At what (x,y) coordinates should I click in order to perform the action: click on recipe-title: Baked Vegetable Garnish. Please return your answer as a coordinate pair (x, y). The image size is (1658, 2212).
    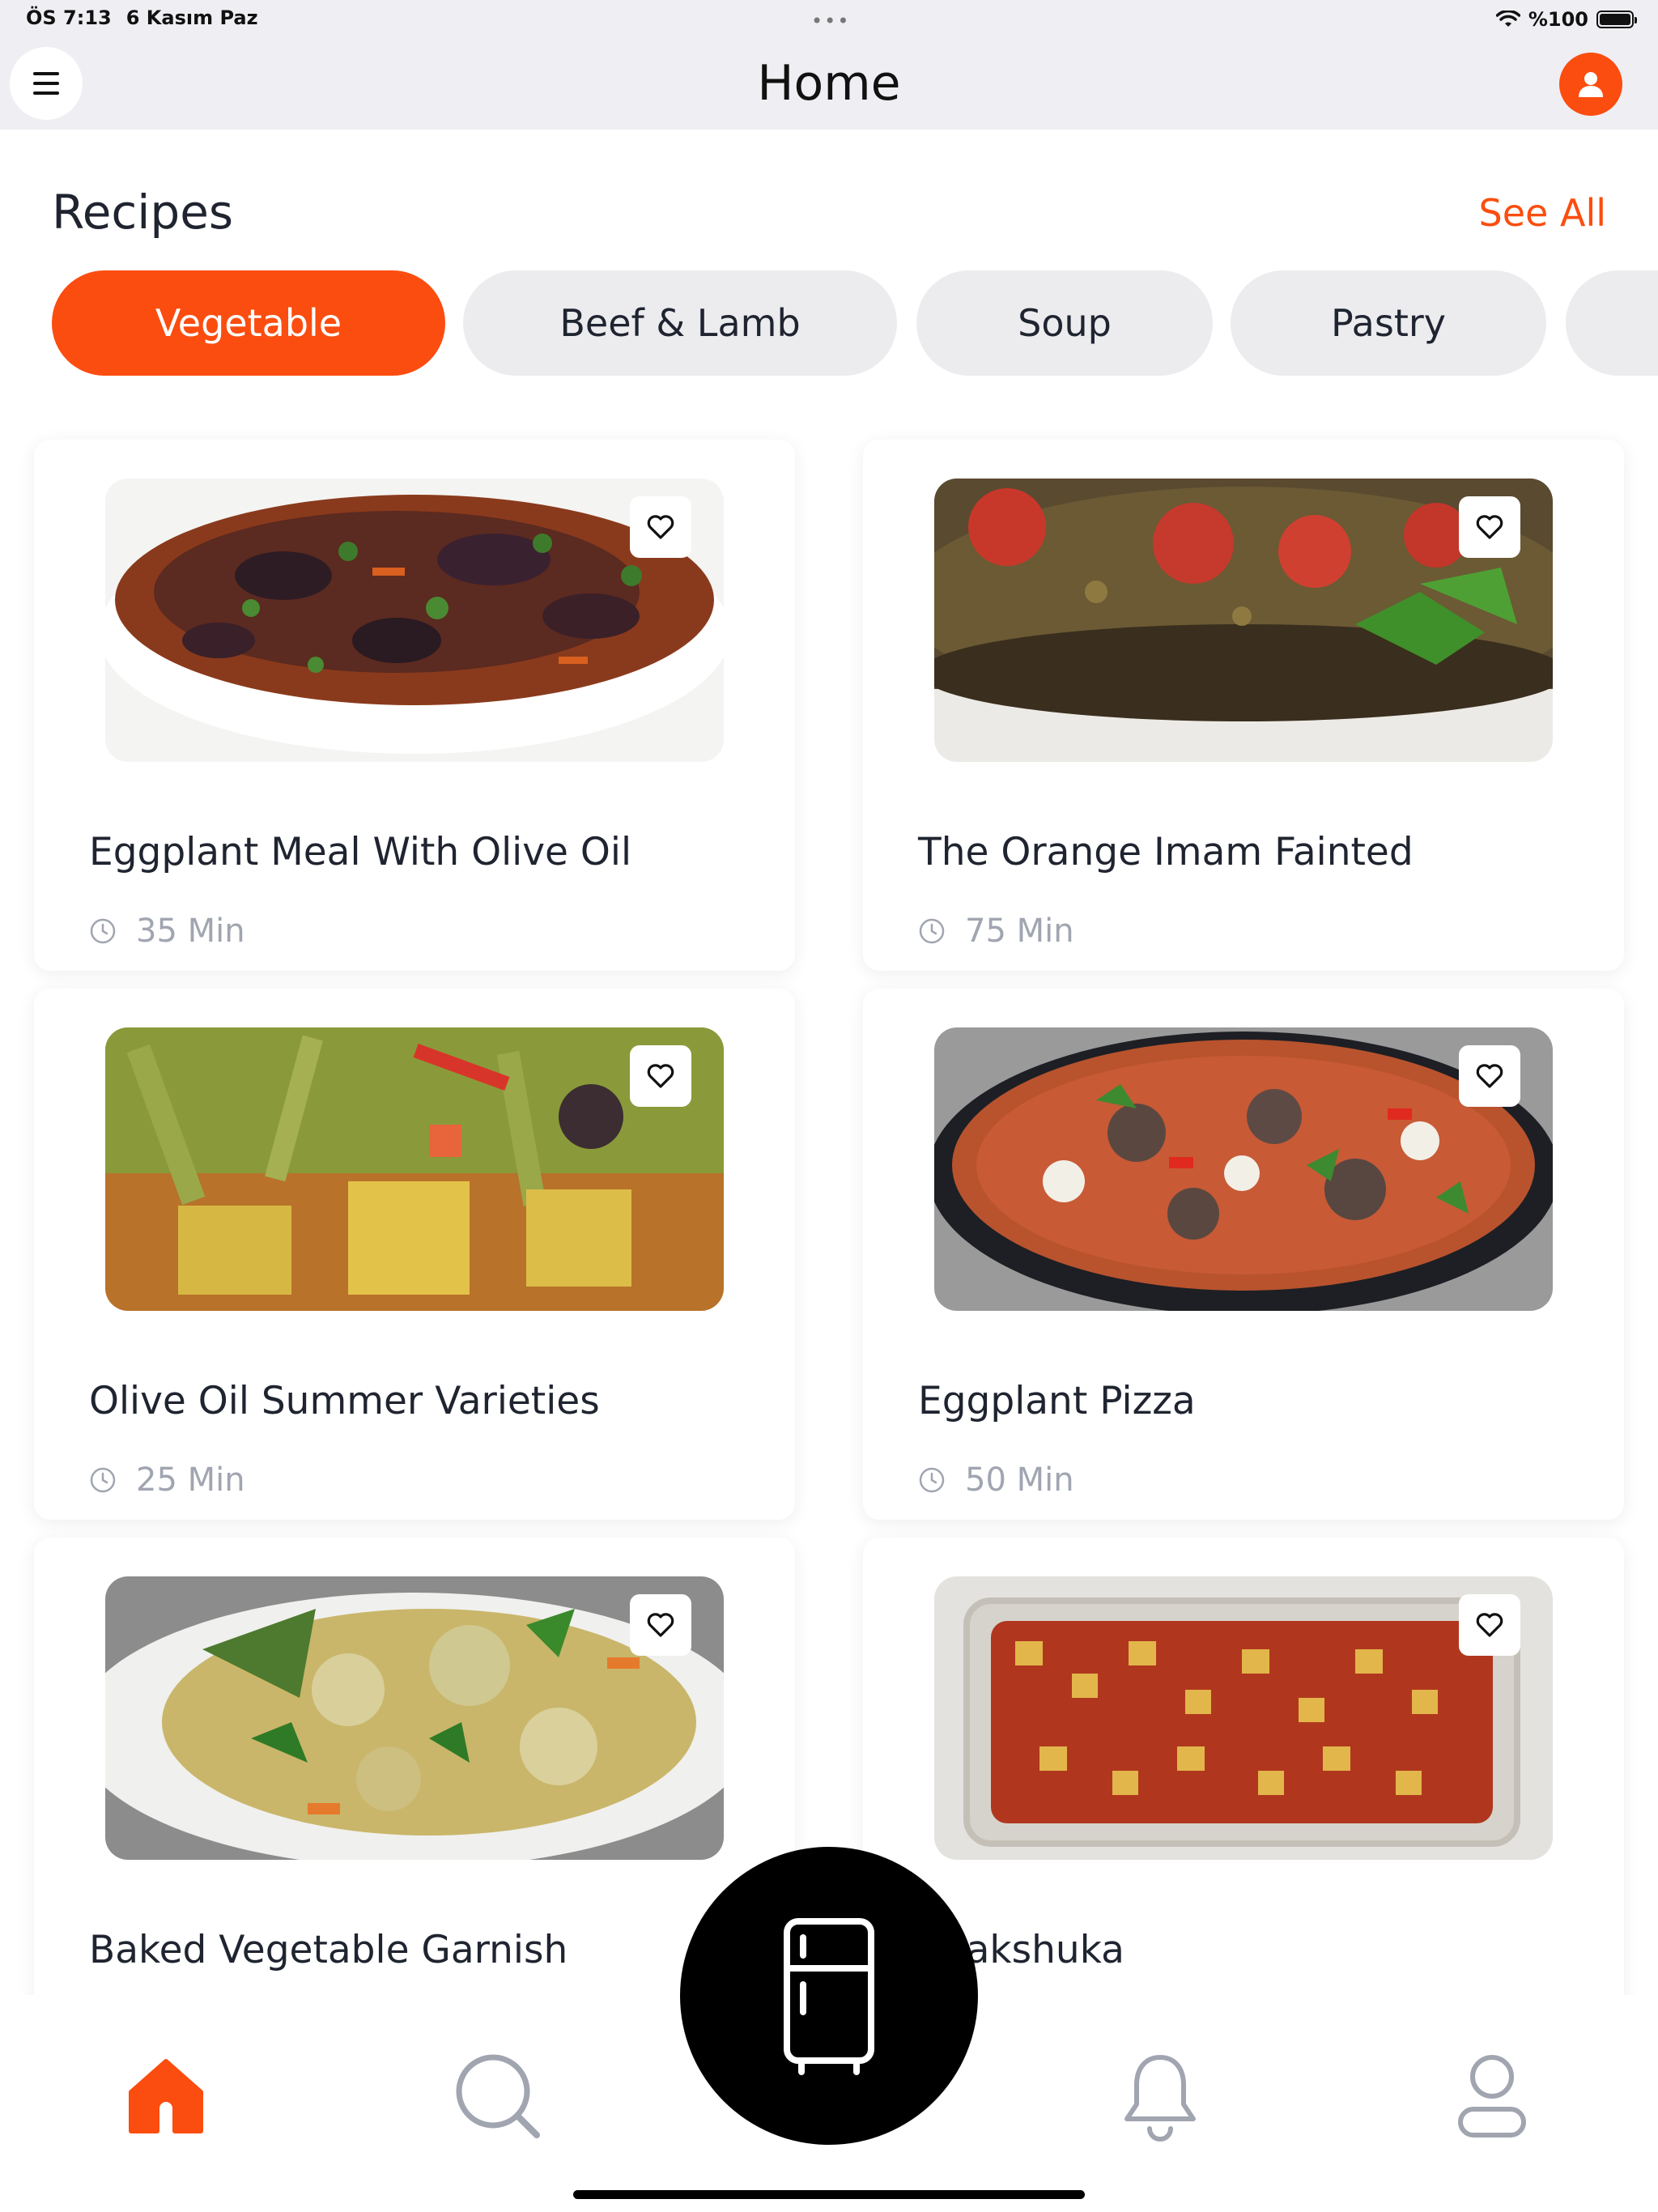
    Looking at the image, I should click on (328, 1950).